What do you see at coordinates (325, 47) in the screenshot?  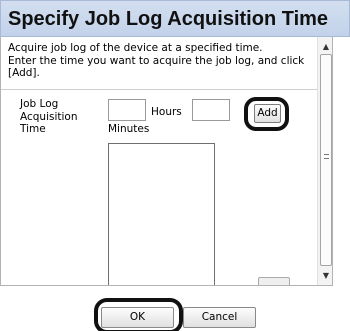 I see `scroll-up-icon: ▲` at bounding box center [325, 47].